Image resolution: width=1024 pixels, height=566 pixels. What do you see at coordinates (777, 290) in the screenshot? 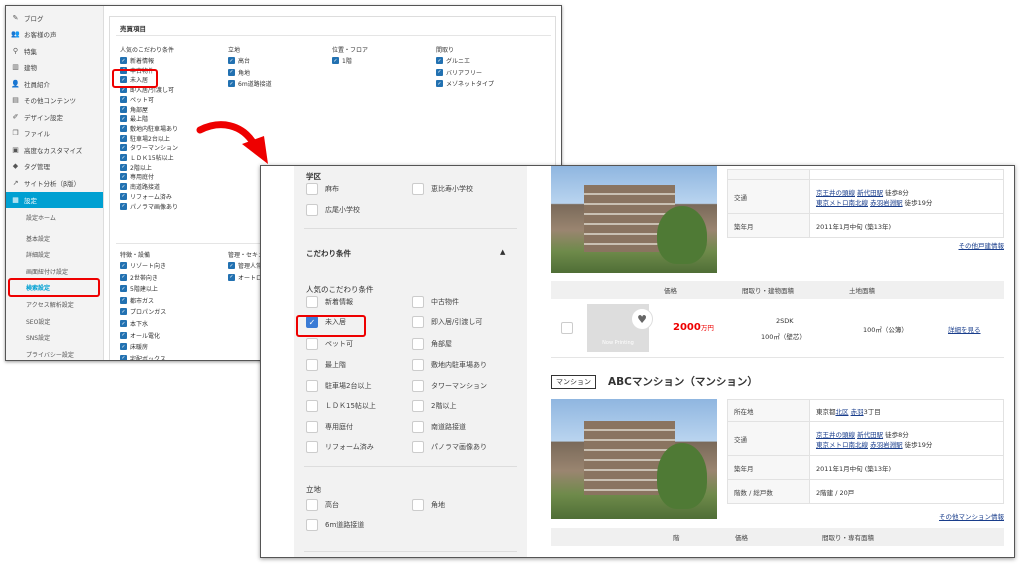
I see `table-header: 価格 間取り・建物面積 土地面積` at bounding box center [777, 290].